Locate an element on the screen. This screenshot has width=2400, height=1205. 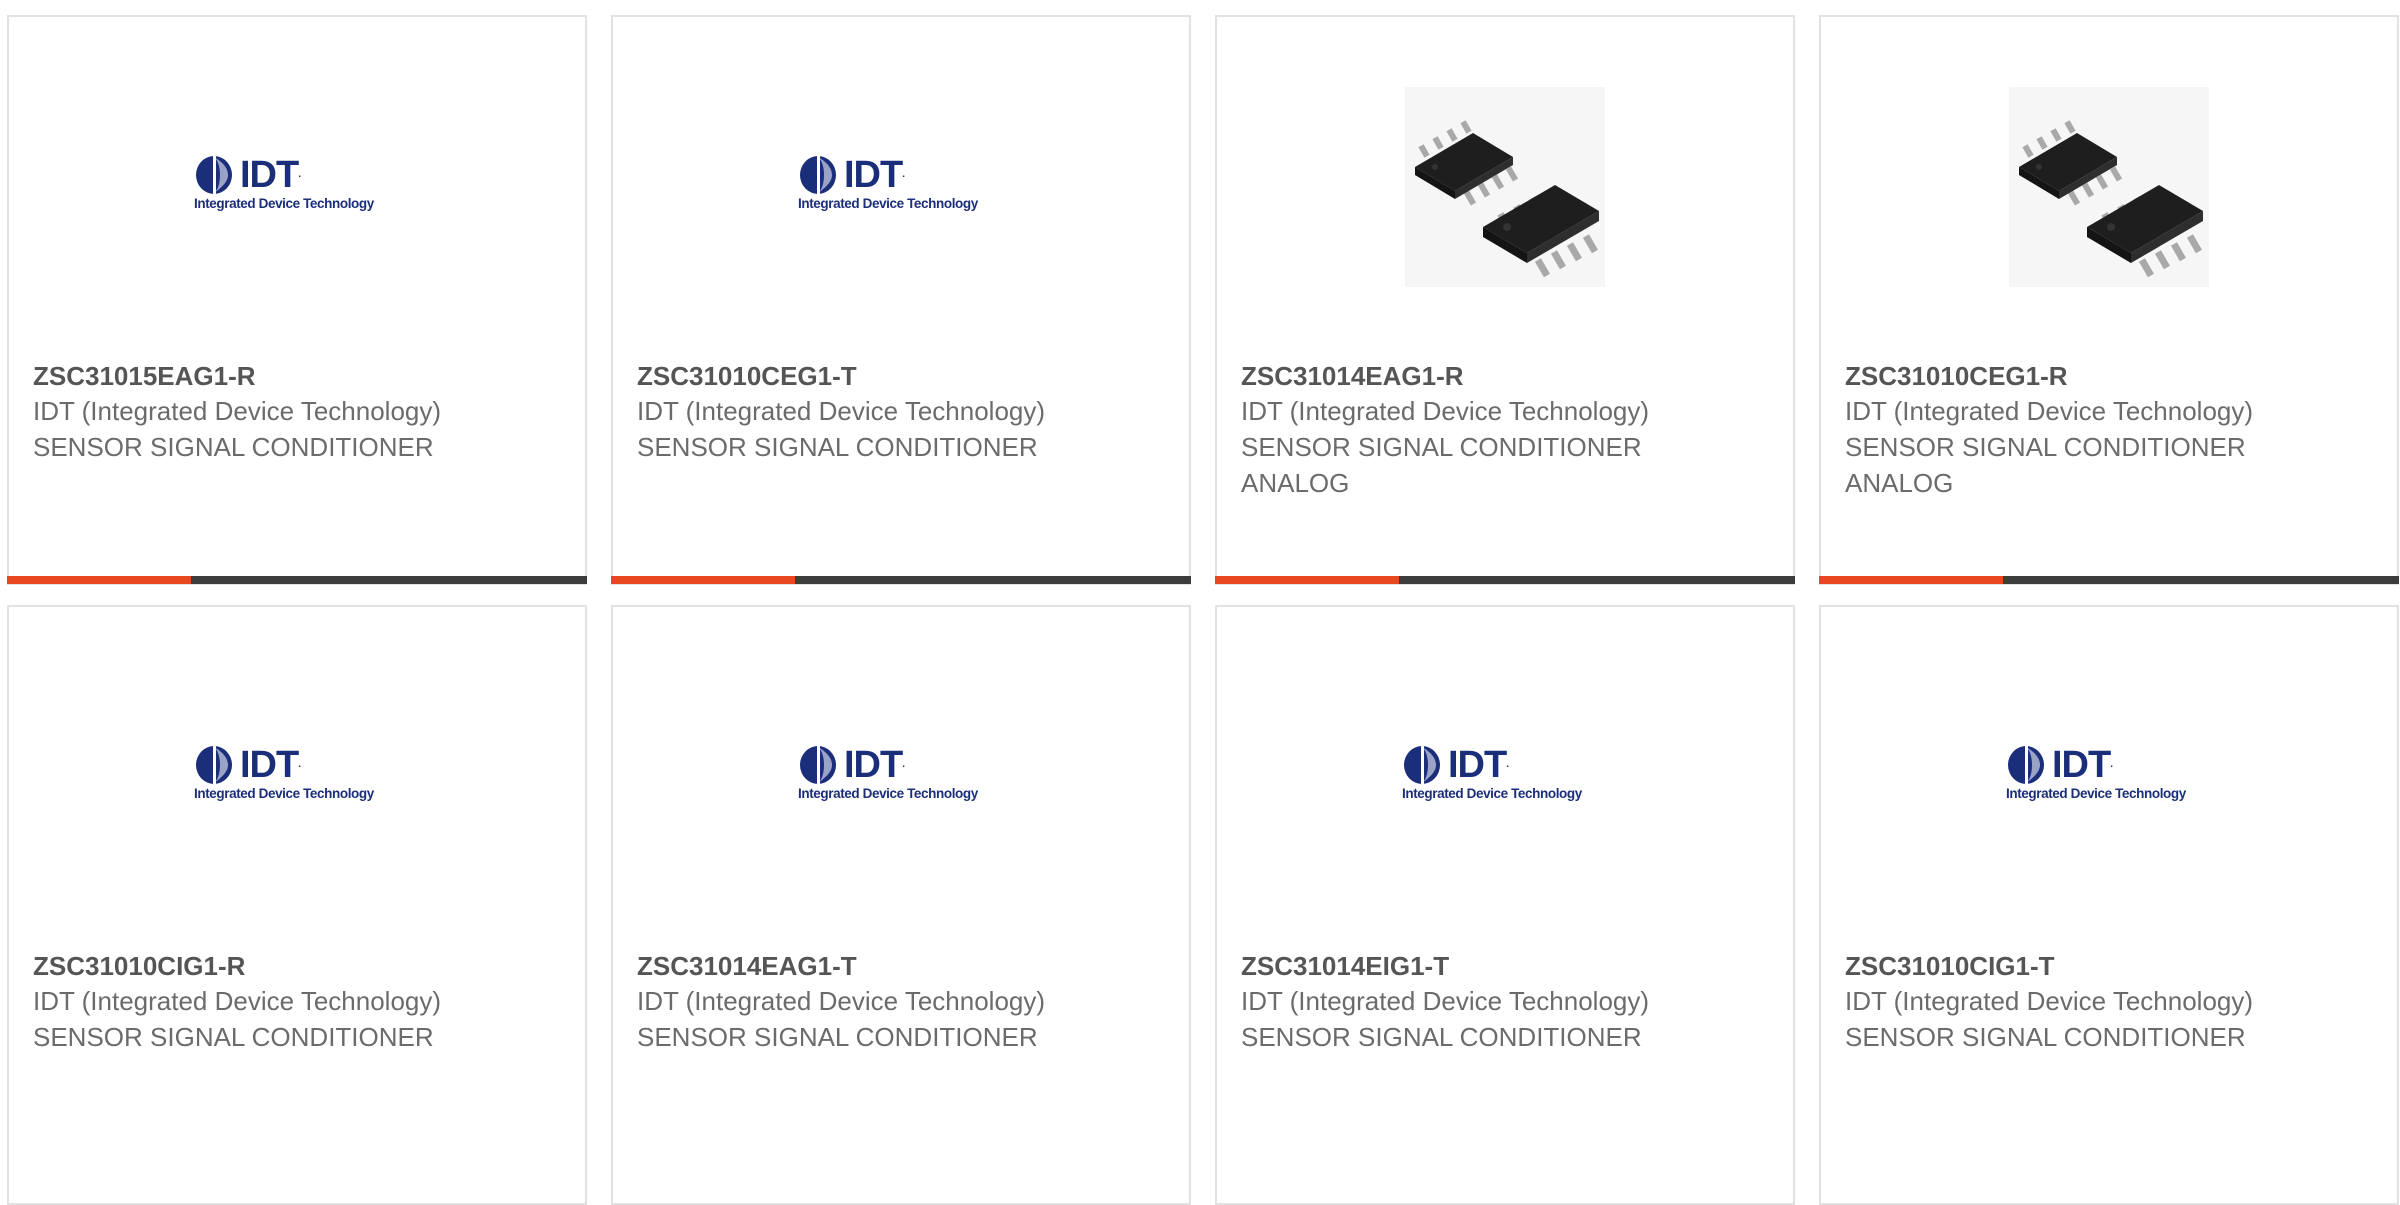
part-number: ZSC31010CEG1-R is located at coordinates (2055, 376).